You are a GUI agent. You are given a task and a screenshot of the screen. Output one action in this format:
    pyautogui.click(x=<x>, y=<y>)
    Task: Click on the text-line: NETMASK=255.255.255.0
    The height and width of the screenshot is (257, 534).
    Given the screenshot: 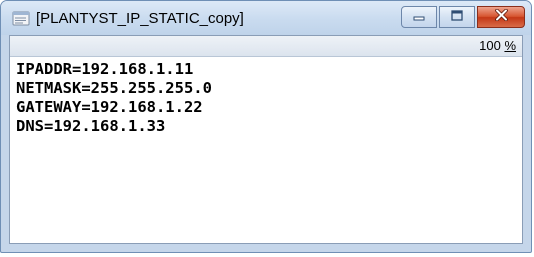 What is the action you would take?
    pyautogui.click(x=114, y=88)
    